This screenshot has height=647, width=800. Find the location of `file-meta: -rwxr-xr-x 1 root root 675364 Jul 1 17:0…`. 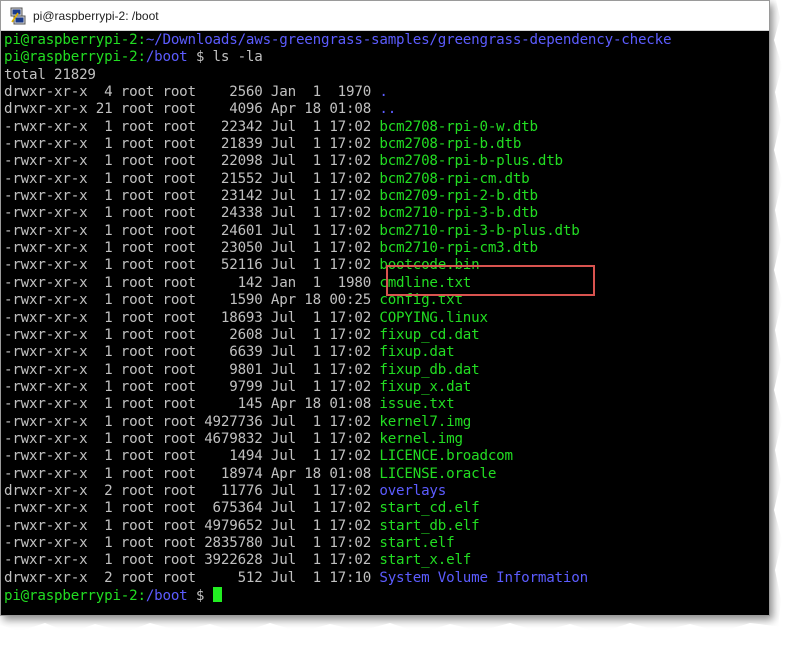

file-meta: -rwxr-xr-x 1 root root 675364 Jul 1 17:0… is located at coordinates (192, 508).